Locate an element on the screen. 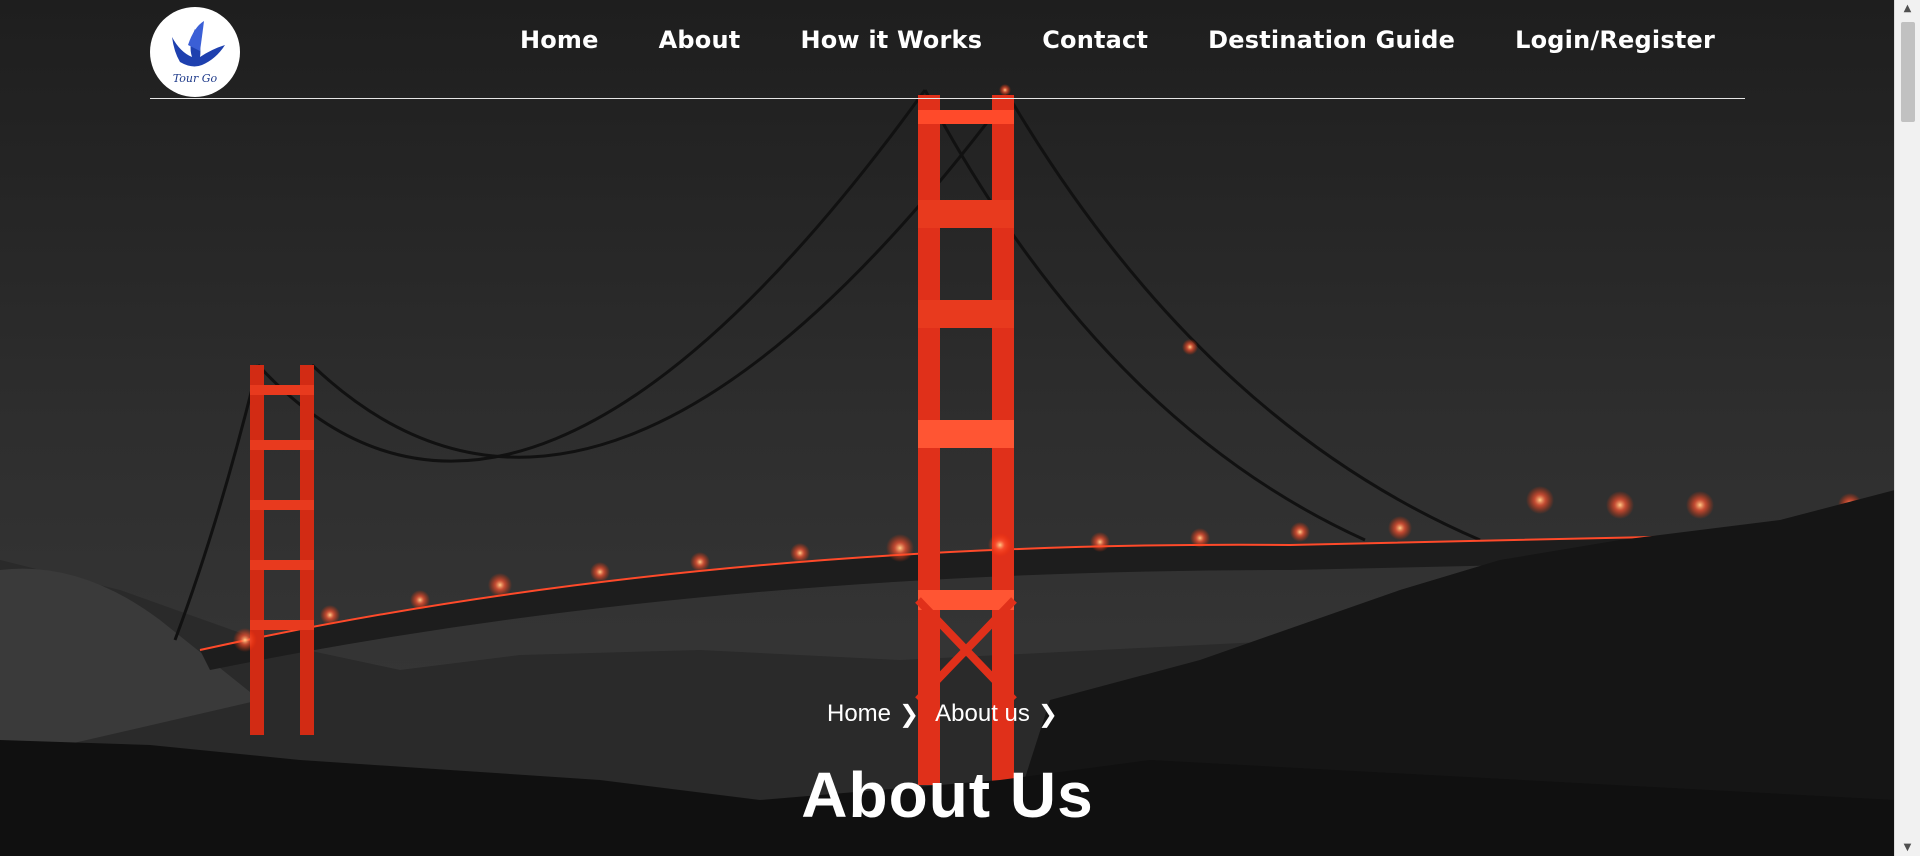 Image resolution: width=1920 pixels, height=856 pixels. scroll-up-arrow-icon: ▲ is located at coordinates (1907, 8).